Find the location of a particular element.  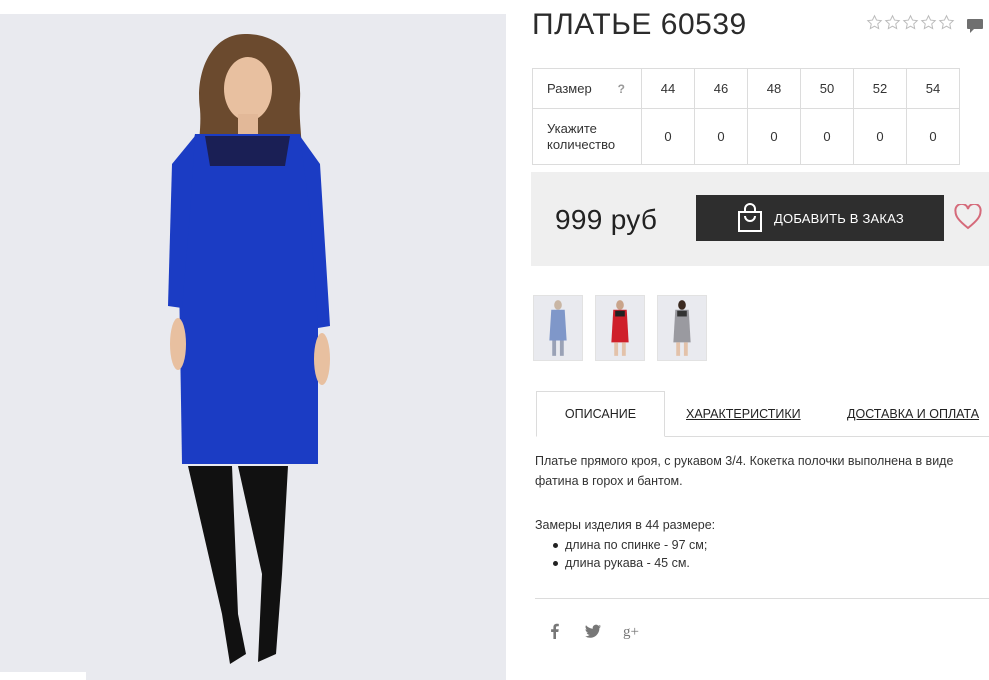

tab-description: ОПИСАНИЕ is located at coordinates (600, 414).